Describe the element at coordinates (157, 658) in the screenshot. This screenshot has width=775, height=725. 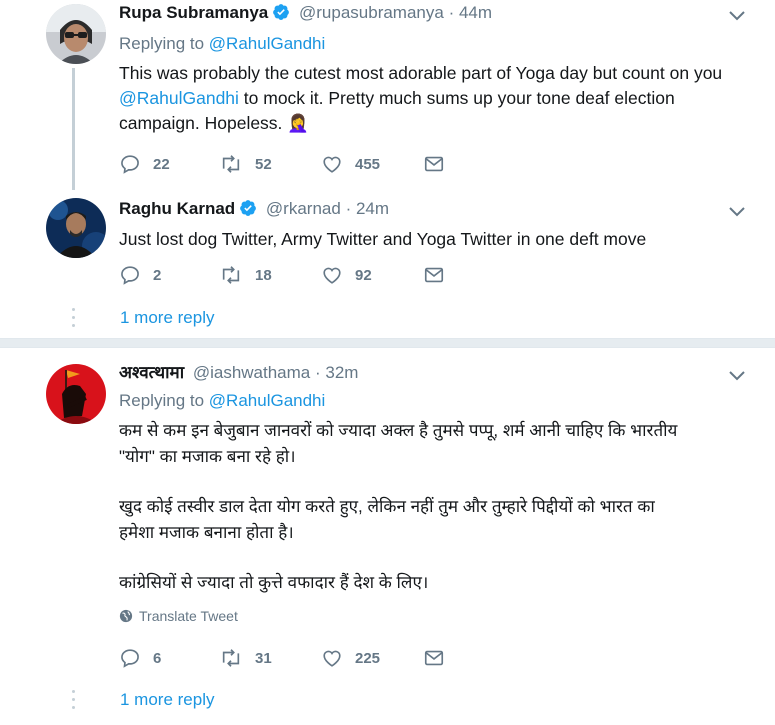
I see `reply-count: 6` at that location.